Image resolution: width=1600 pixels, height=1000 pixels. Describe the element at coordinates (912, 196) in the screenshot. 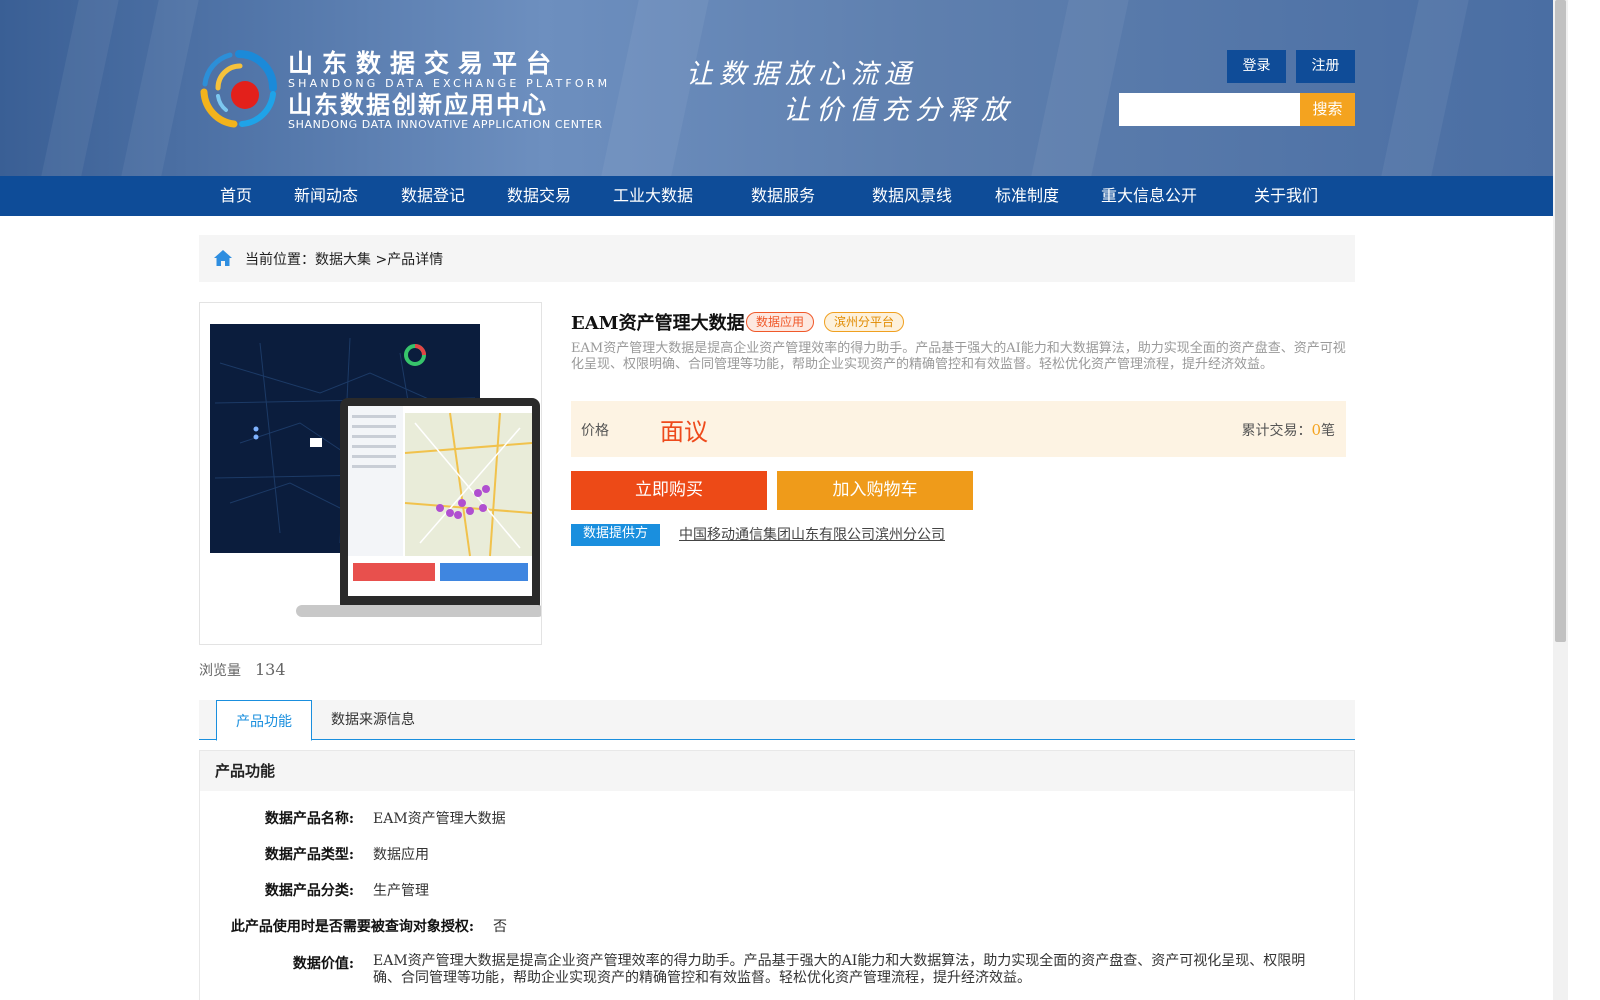

I see `nav-item-data-landscape: 数据风景线` at that location.